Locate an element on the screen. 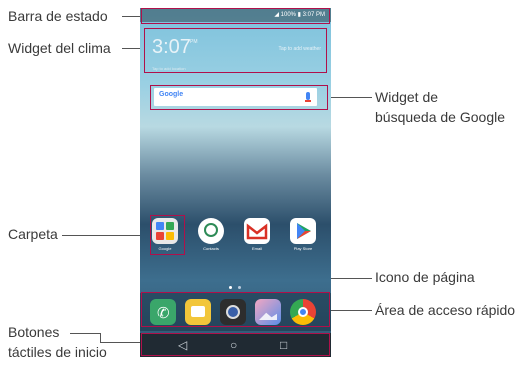 This screenshot has width=521, height=367. highlight-weather-widget is located at coordinates (235, 50).